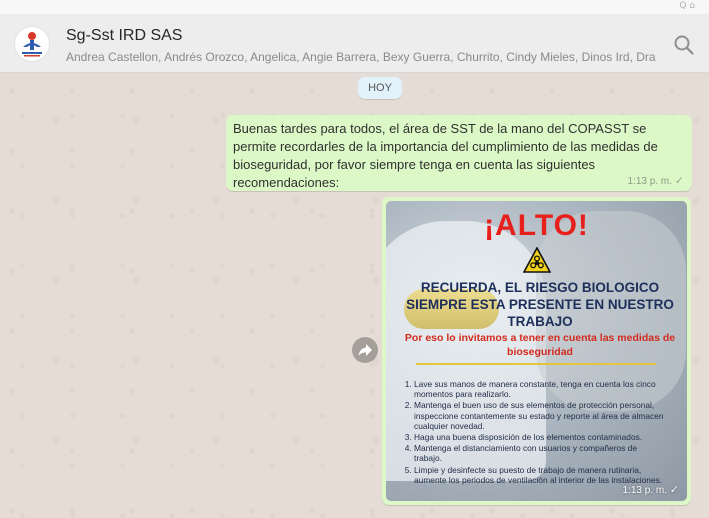 Image resolution: width=709 pixels, height=518 pixels. Describe the element at coordinates (536, 225) in the screenshot. I see `poster-title: ¡ALTO!` at that location.